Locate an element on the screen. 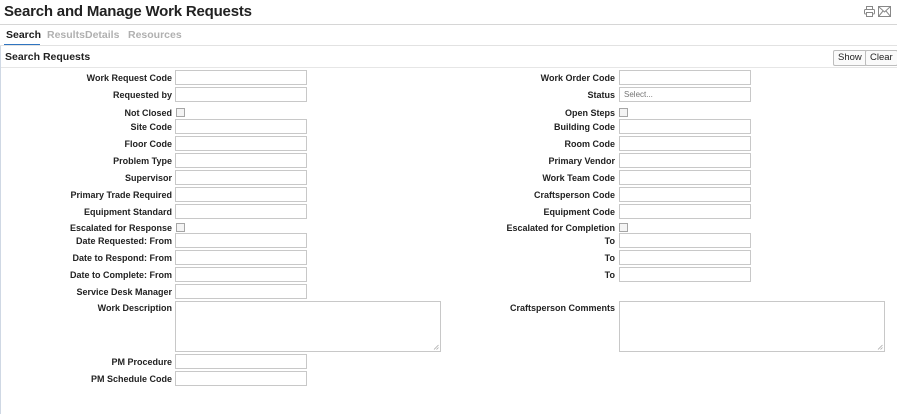 Image resolution: width=897 pixels, height=414 pixels. floor-code-input is located at coordinates (241, 143).